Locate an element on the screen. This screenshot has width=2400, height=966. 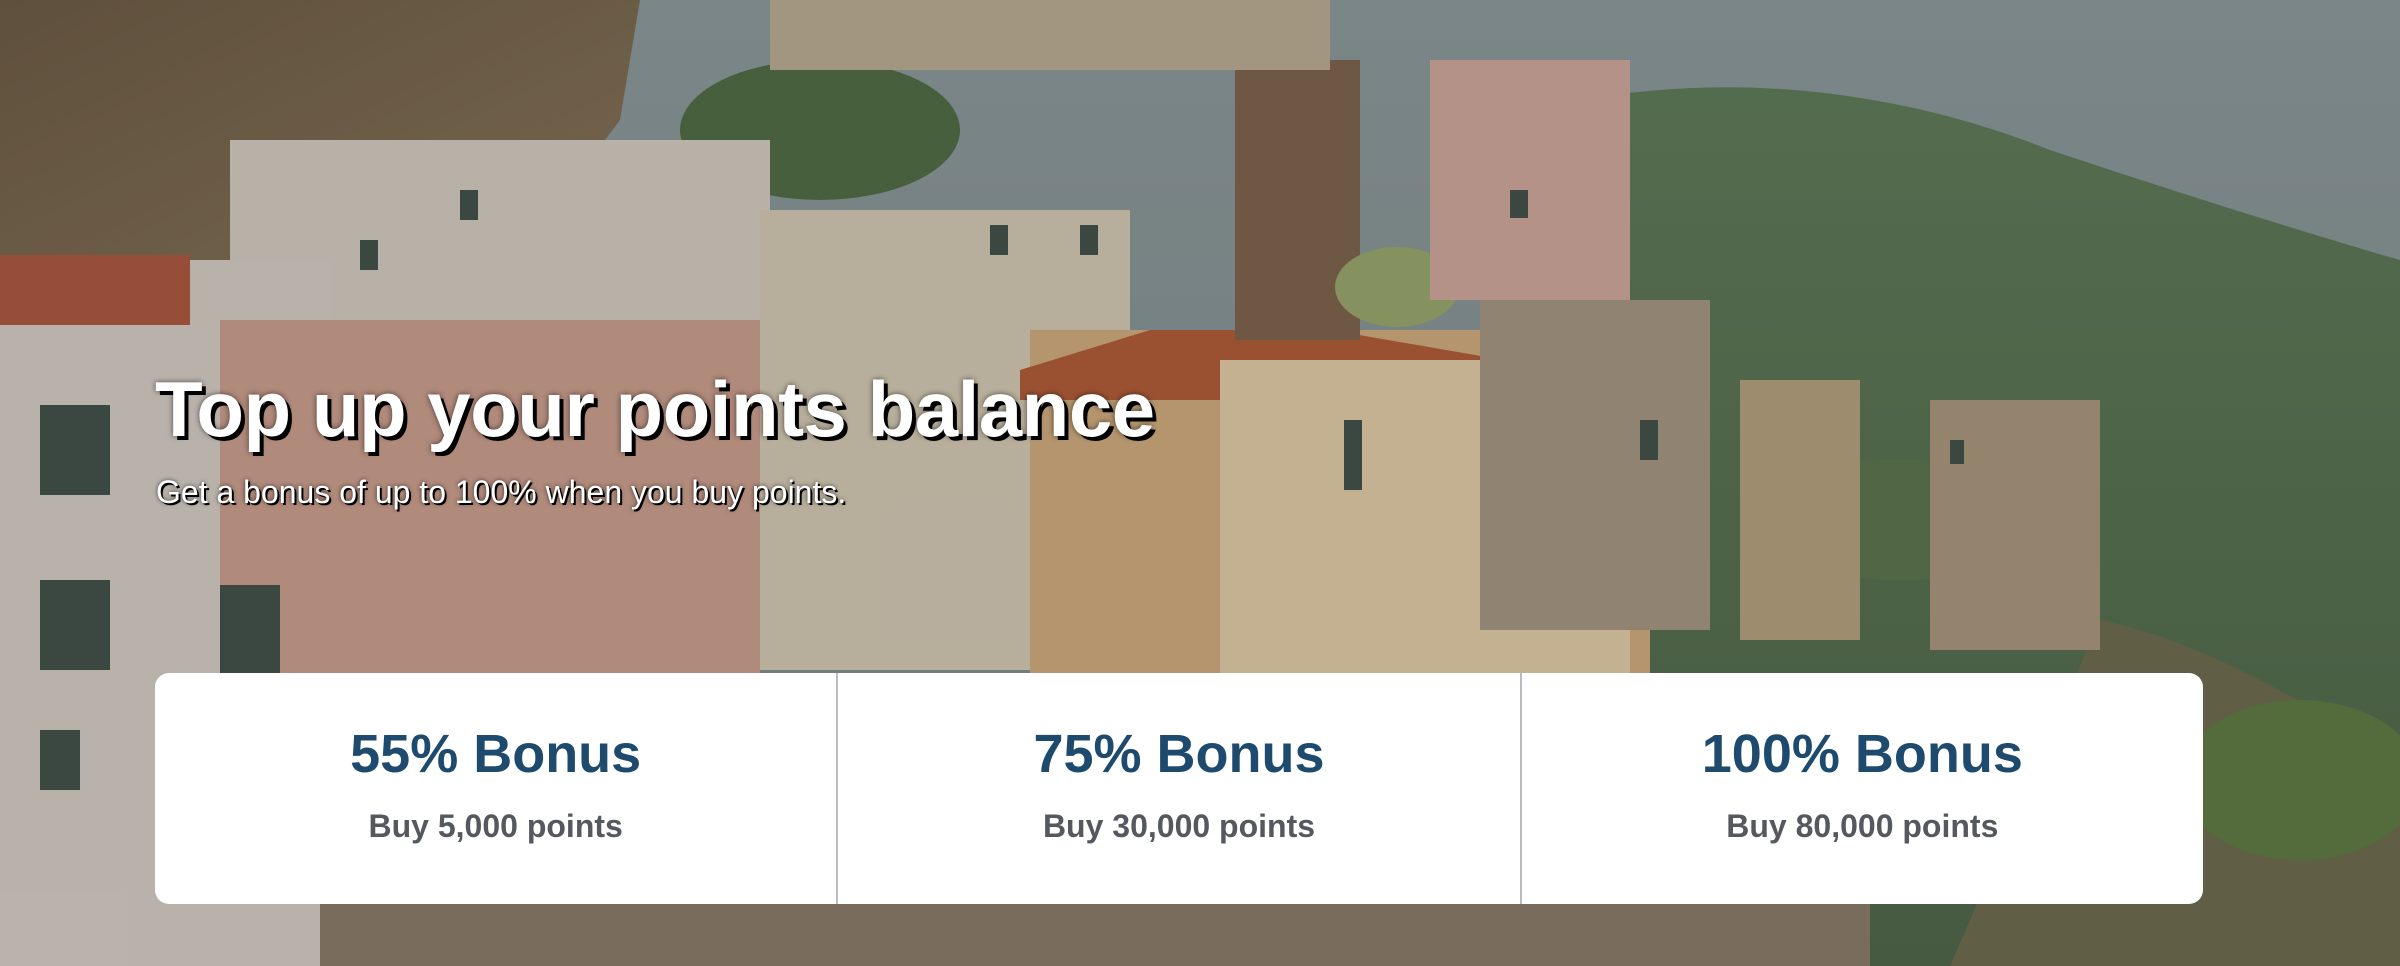
offer-description: Buy 30,000 points is located at coordinates (1179, 826).